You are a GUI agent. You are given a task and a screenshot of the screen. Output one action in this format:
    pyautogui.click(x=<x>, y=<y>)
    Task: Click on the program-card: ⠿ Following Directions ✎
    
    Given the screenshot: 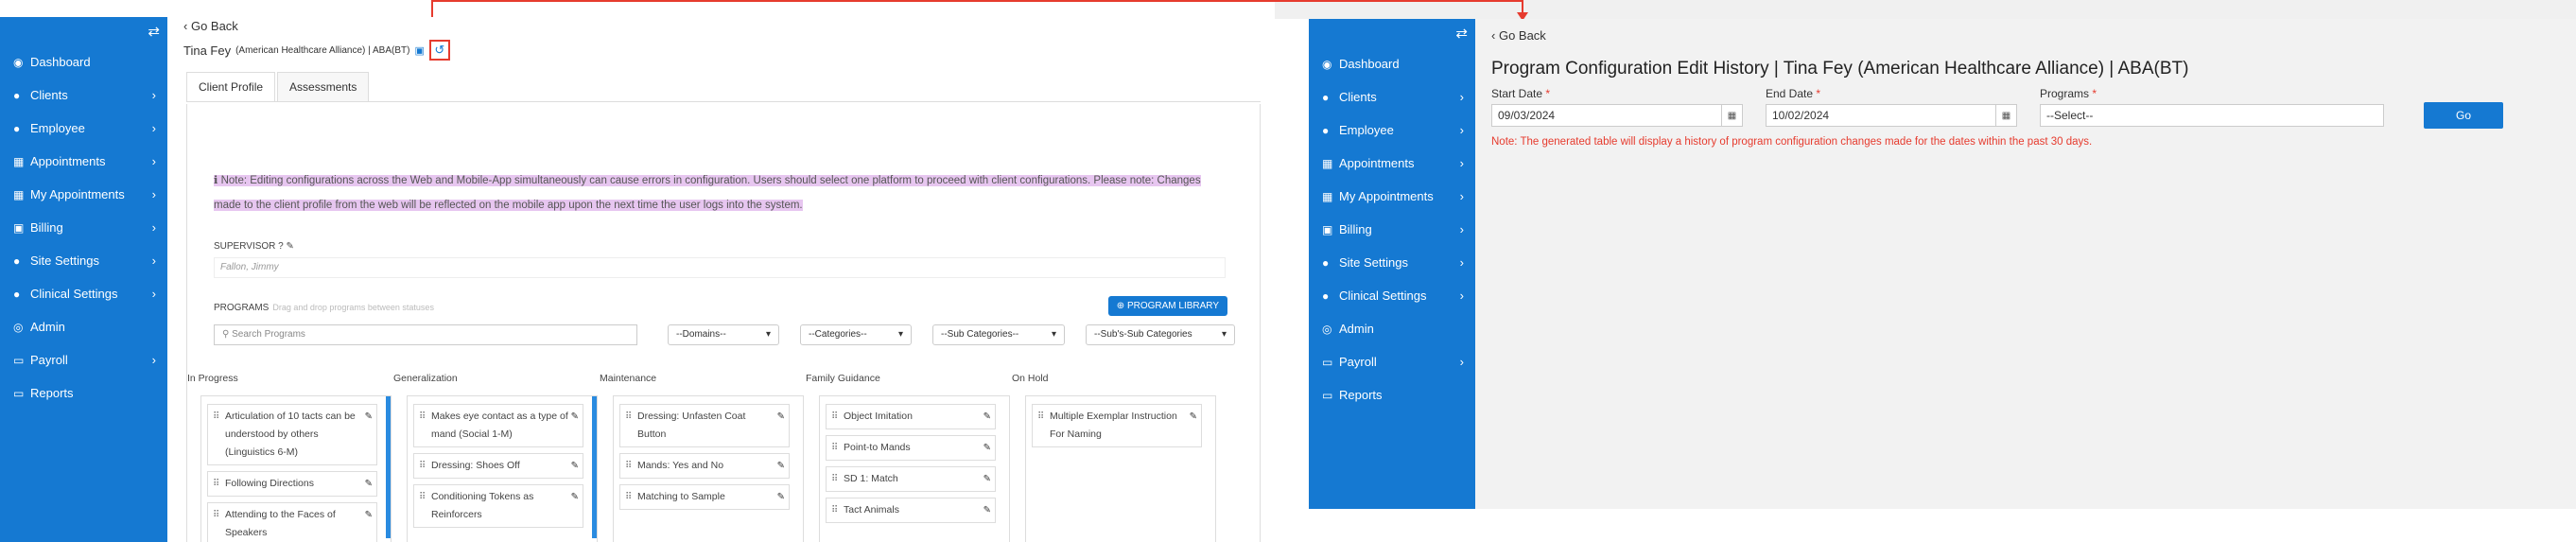 What is the action you would take?
    pyautogui.click(x=292, y=484)
    